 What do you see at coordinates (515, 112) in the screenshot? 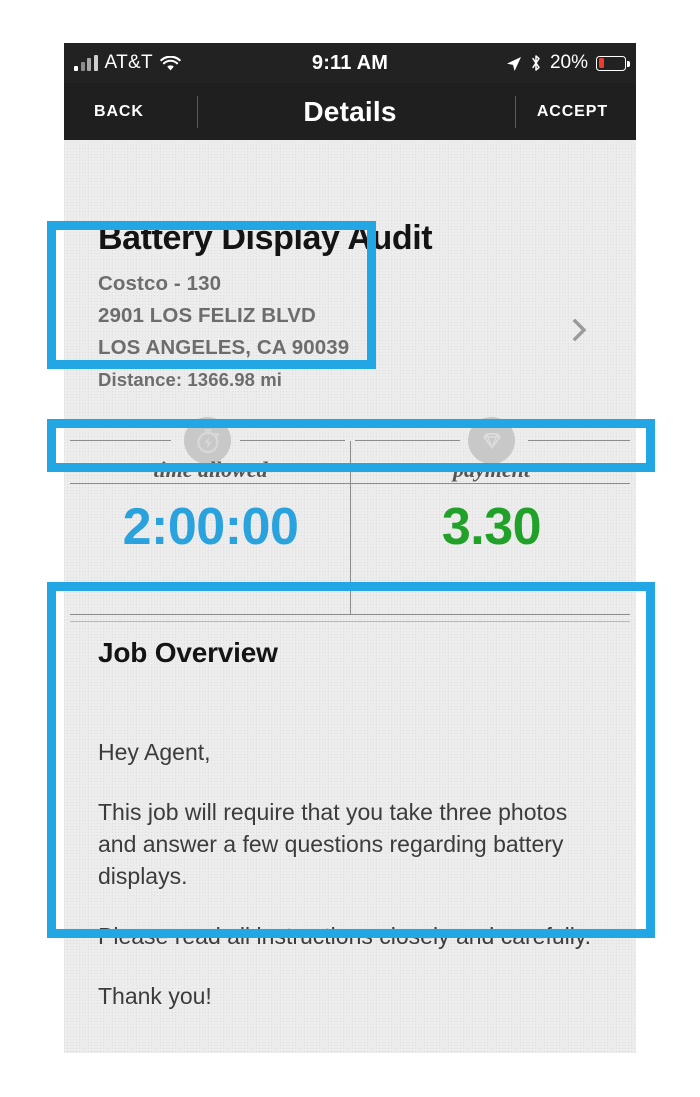
I see `nav-divider-right` at bounding box center [515, 112].